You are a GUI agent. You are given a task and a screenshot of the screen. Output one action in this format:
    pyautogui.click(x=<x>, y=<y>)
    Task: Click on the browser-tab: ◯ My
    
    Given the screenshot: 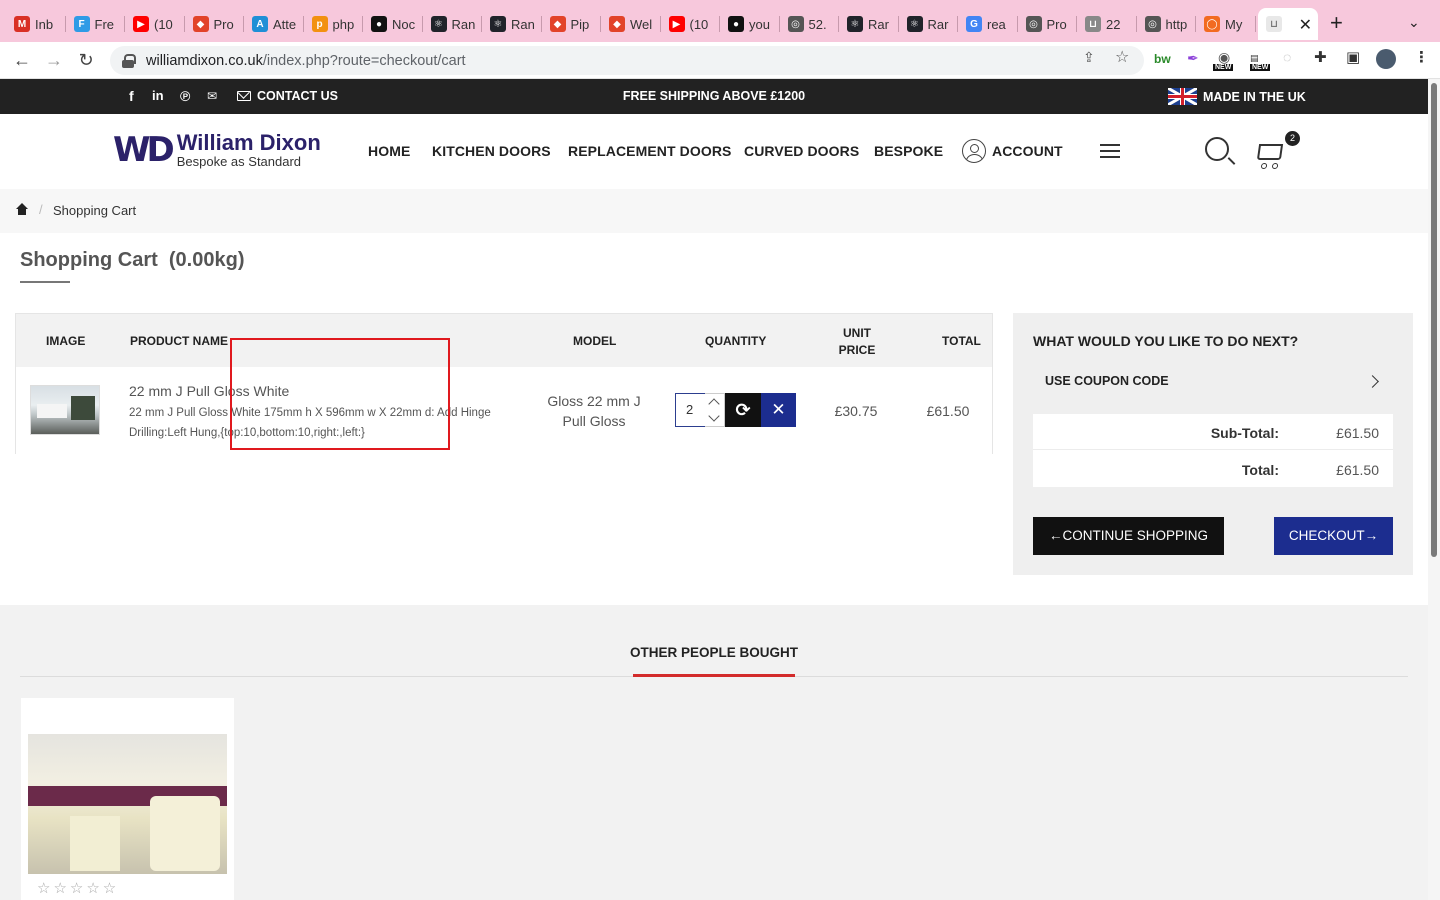 What is the action you would take?
    pyautogui.click(x=1226, y=24)
    